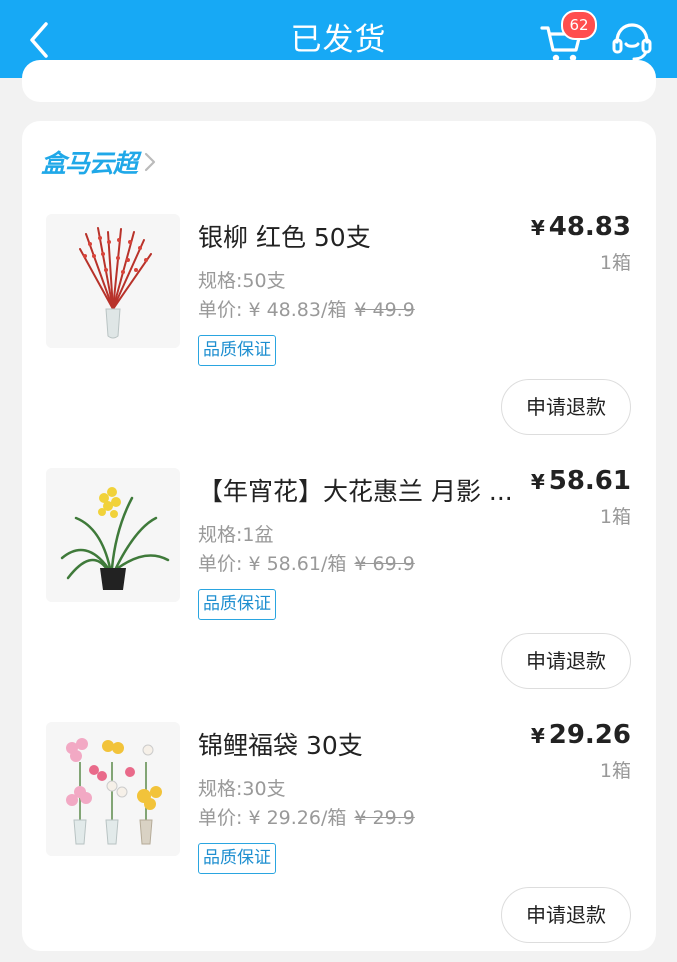 The image size is (677, 962). Describe the element at coordinates (580, 481) in the screenshot. I see `product-price: ¥58.61` at that location.